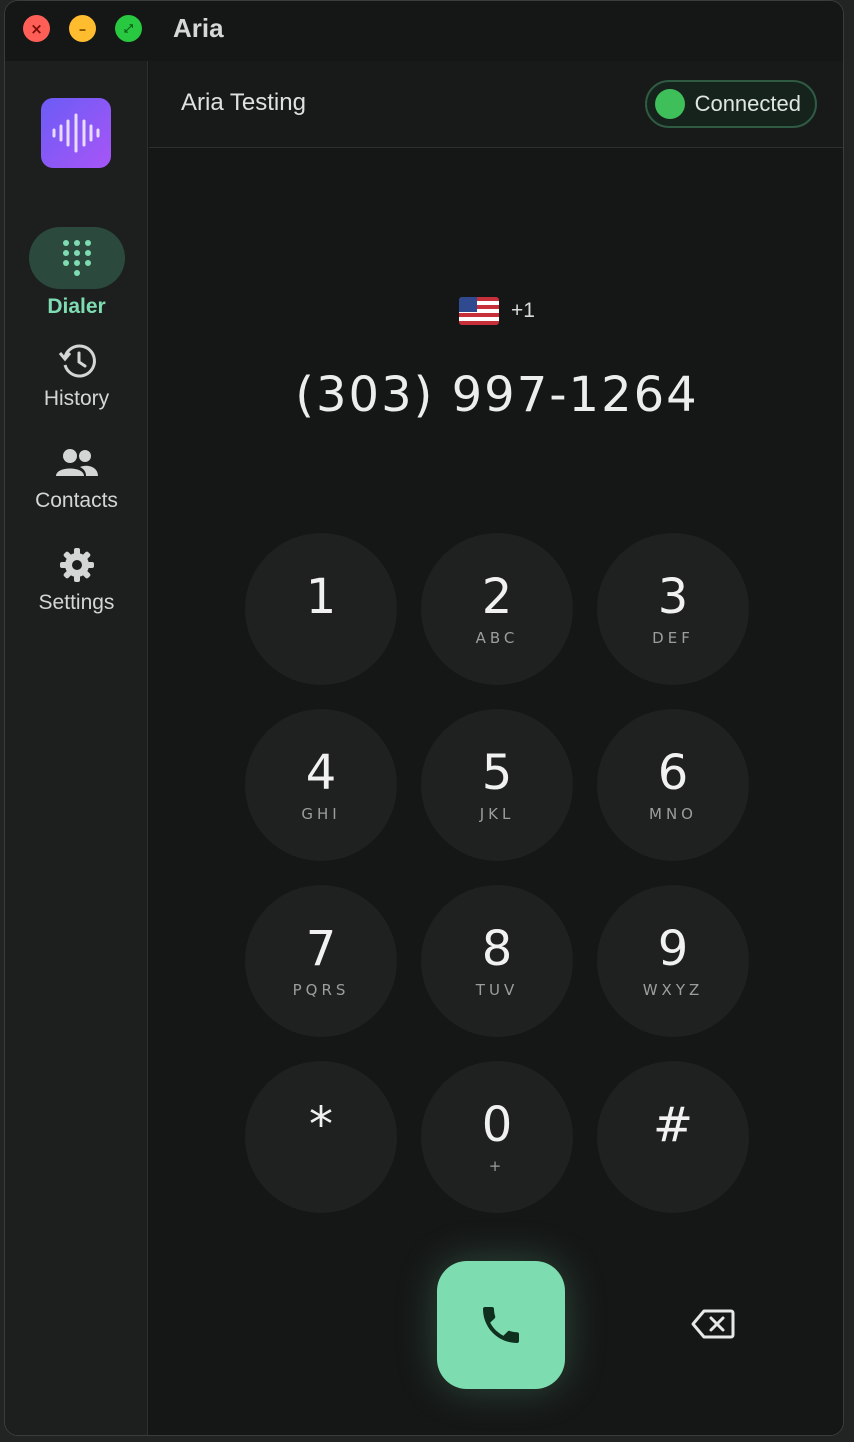 The height and width of the screenshot is (1442, 854). I want to click on key-1: 1, so click(321, 609).